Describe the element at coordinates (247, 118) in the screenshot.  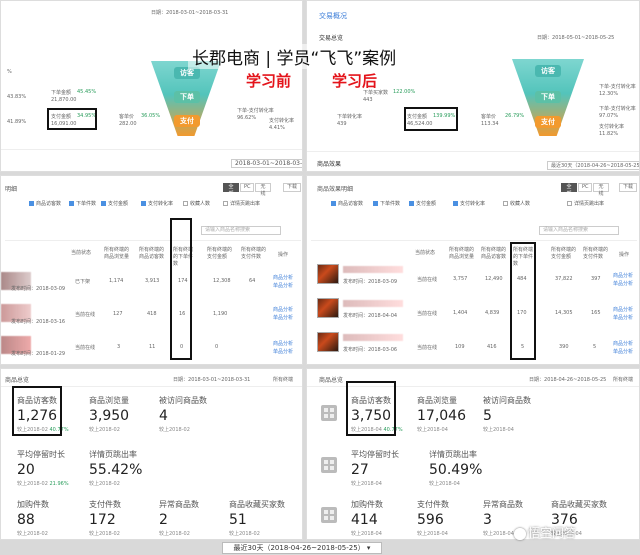
I see `stat-value: 96.62%` at that location.